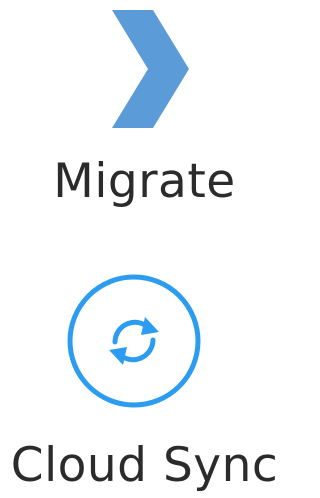  What do you see at coordinates (144, 465) in the screenshot?
I see `cloud-sync-label: Cloud Sync` at bounding box center [144, 465].